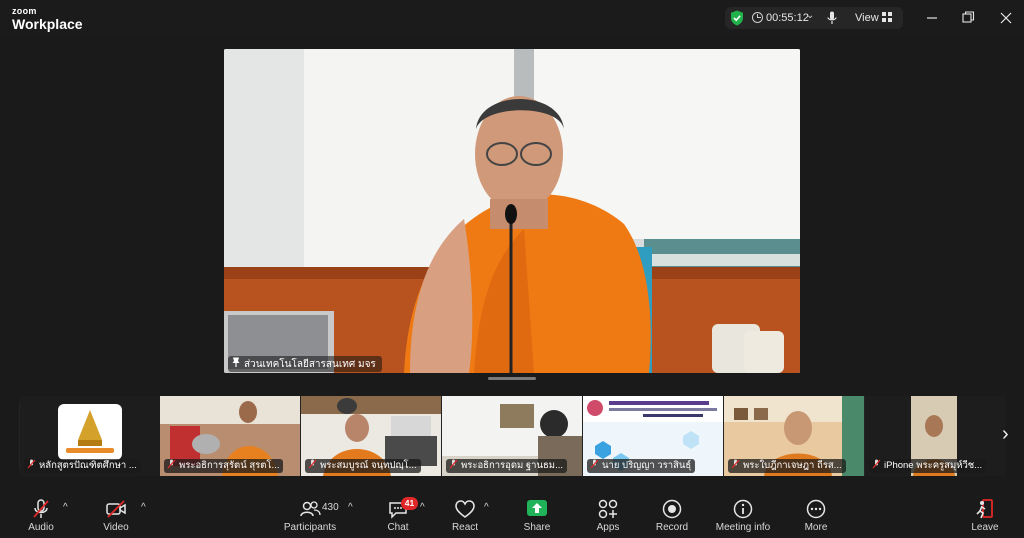 This screenshot has width=1024, height=538. I want to click on react-label: React, so click(465, 527).